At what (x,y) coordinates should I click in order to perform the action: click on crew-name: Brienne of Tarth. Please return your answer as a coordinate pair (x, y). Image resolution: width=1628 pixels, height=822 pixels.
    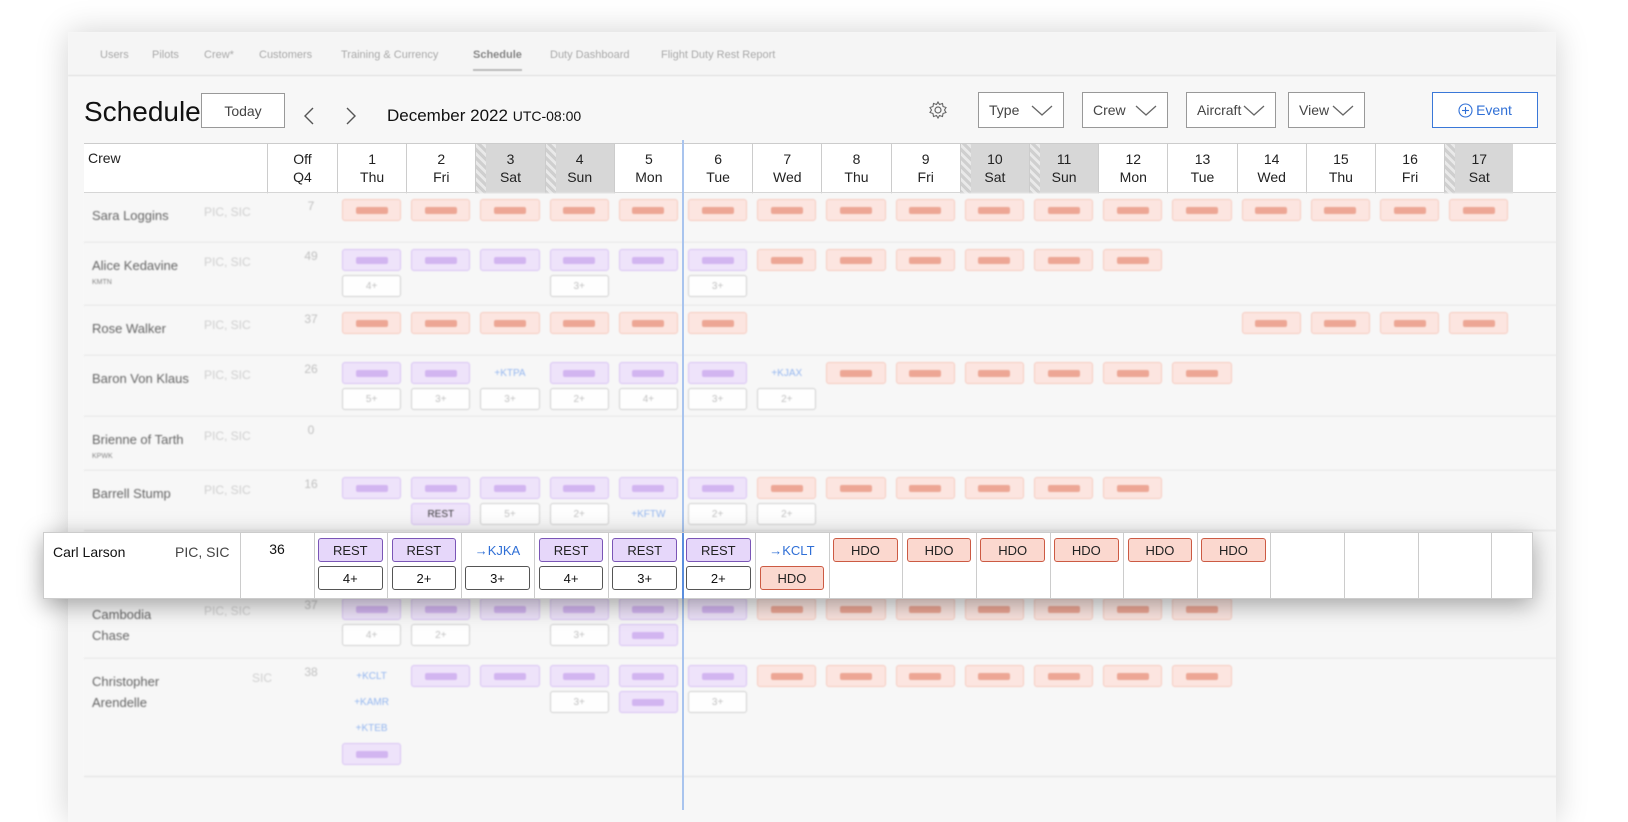
    Looking at the image, I should click on (142, 439).